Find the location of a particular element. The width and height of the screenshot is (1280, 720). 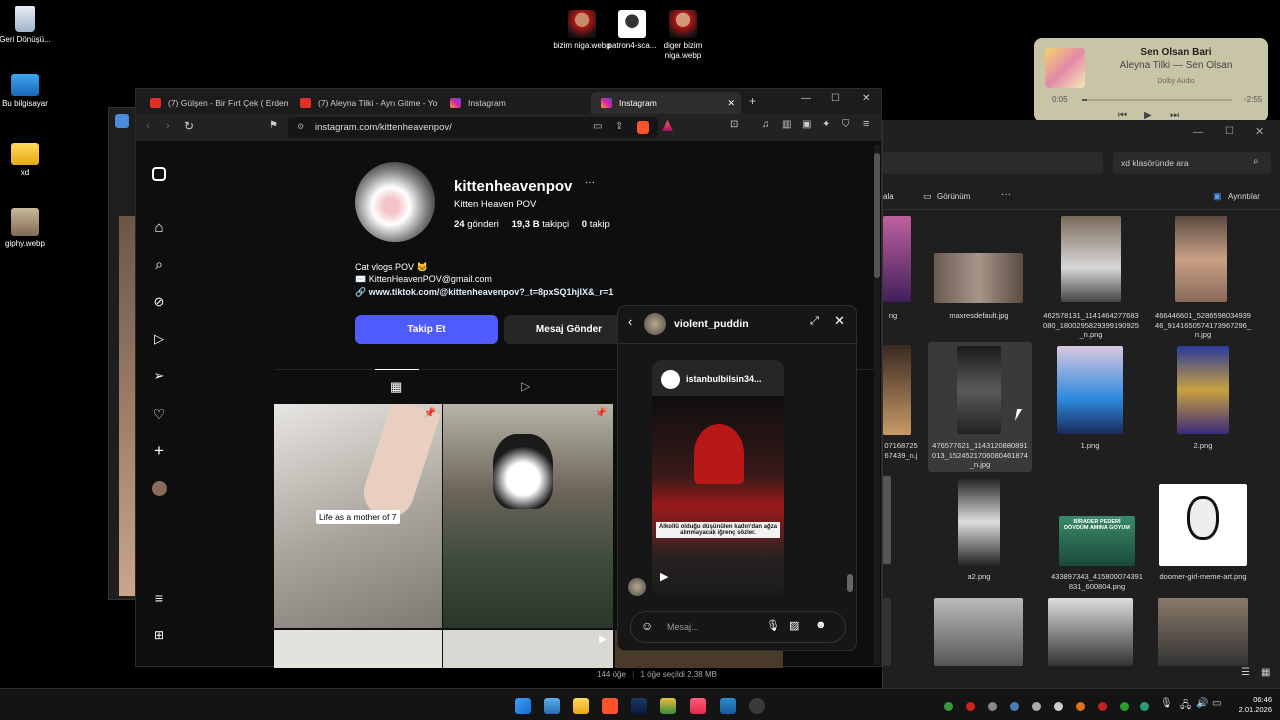

profile-avatar-icon is located at coordinates (159, 488).